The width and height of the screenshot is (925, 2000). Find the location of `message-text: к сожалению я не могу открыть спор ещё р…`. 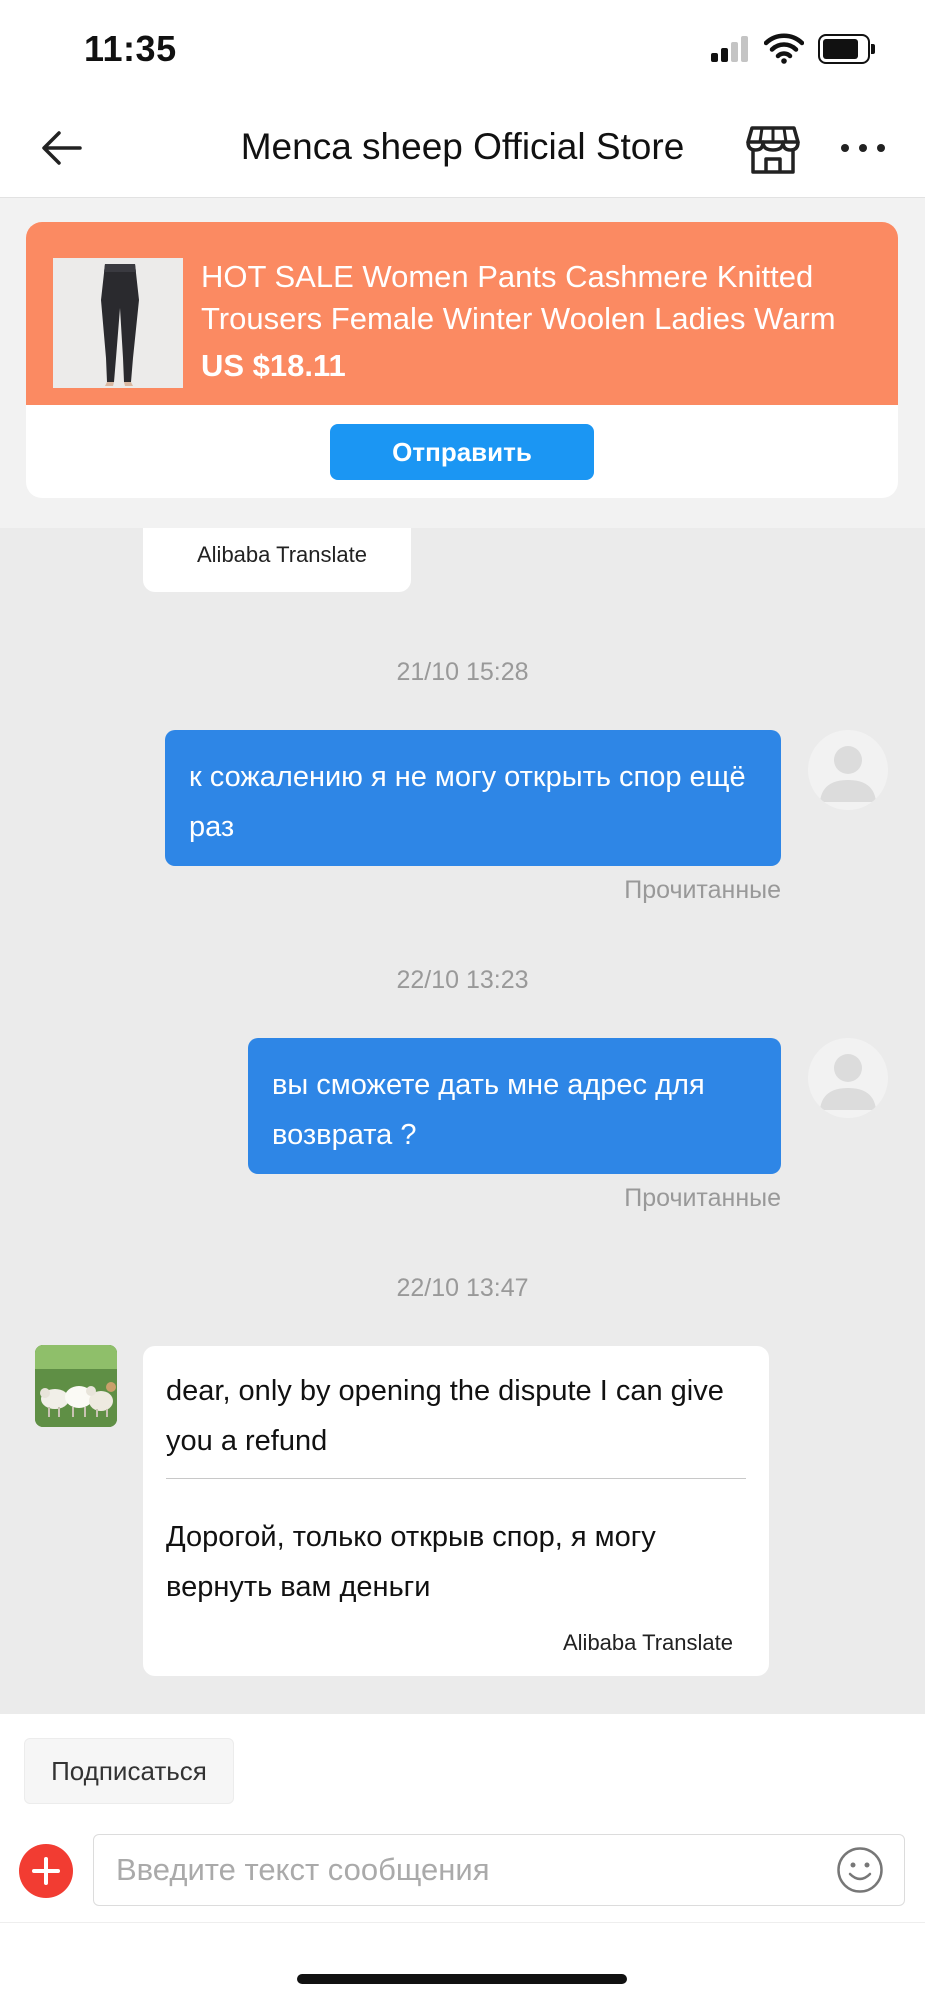

message-text: к сожалению я не могу открыть спор ещё р… is located at coordinates (467, 802).